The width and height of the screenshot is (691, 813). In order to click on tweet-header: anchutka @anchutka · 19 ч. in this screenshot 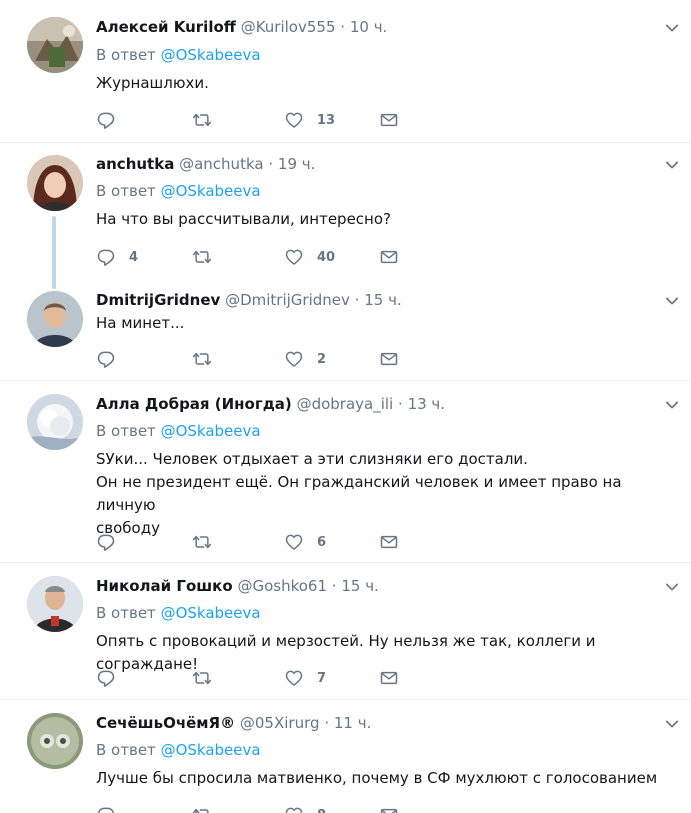, I will do `click(205, 164)`.